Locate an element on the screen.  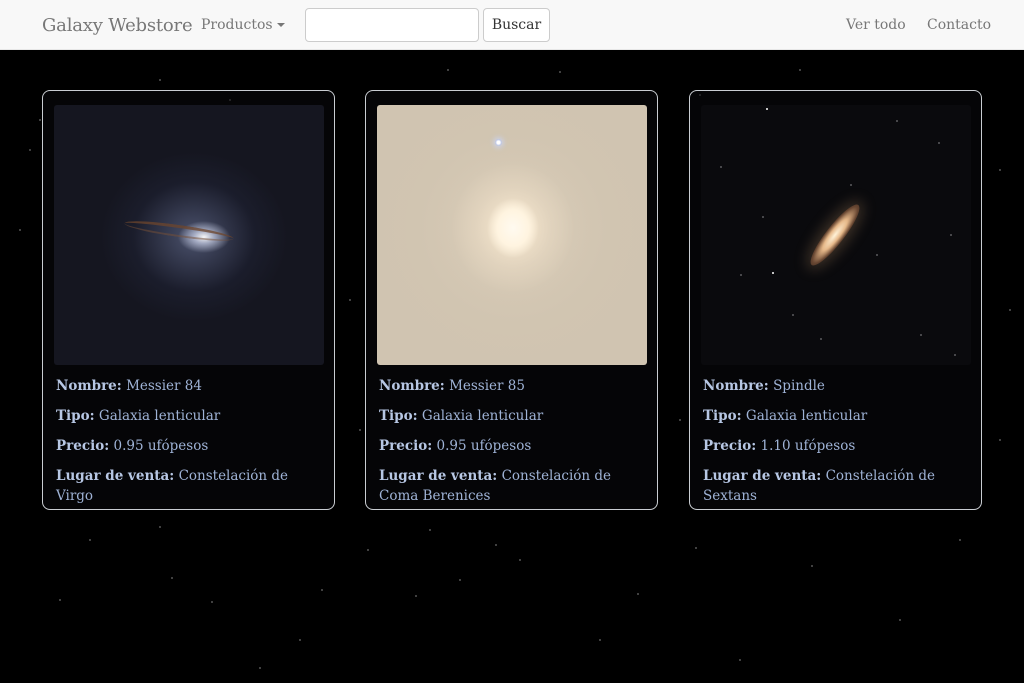
product-name: Messier 85 is located at coordinates (487, 386).